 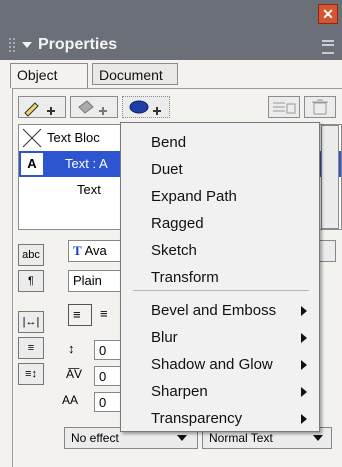 I want to click on letter-a-icon: A, so click(x=32, y=164).